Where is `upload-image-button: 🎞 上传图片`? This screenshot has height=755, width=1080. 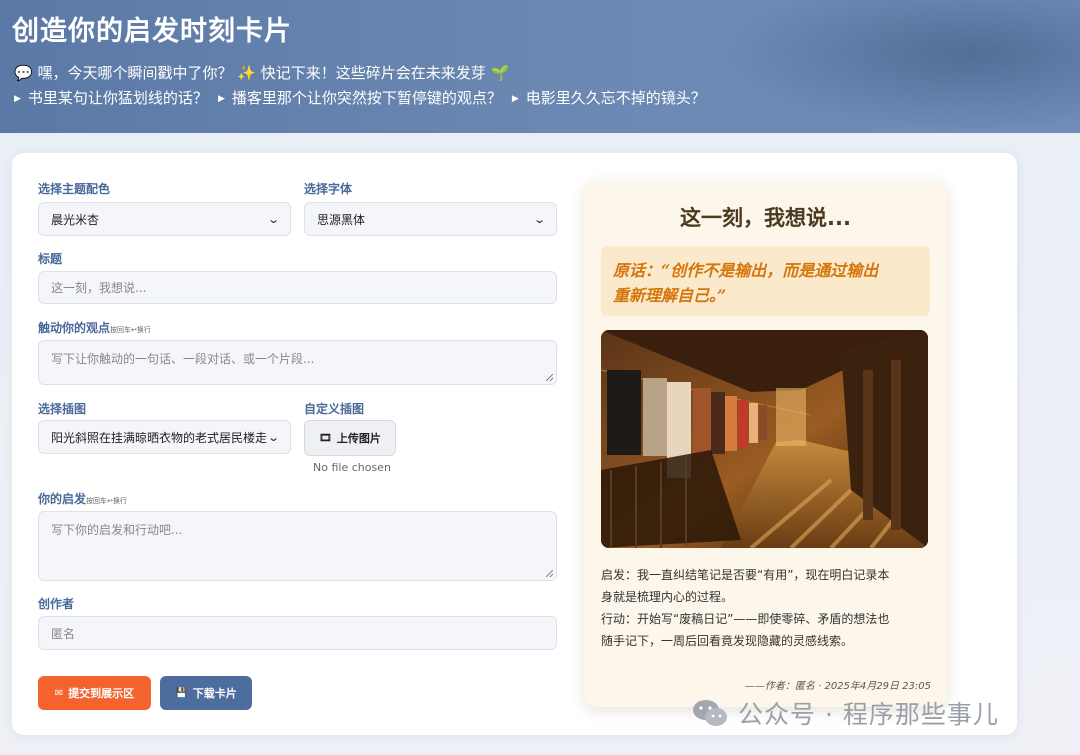 upload-image-button: 🎞 上传图片 is located at coordinates (350, 438).